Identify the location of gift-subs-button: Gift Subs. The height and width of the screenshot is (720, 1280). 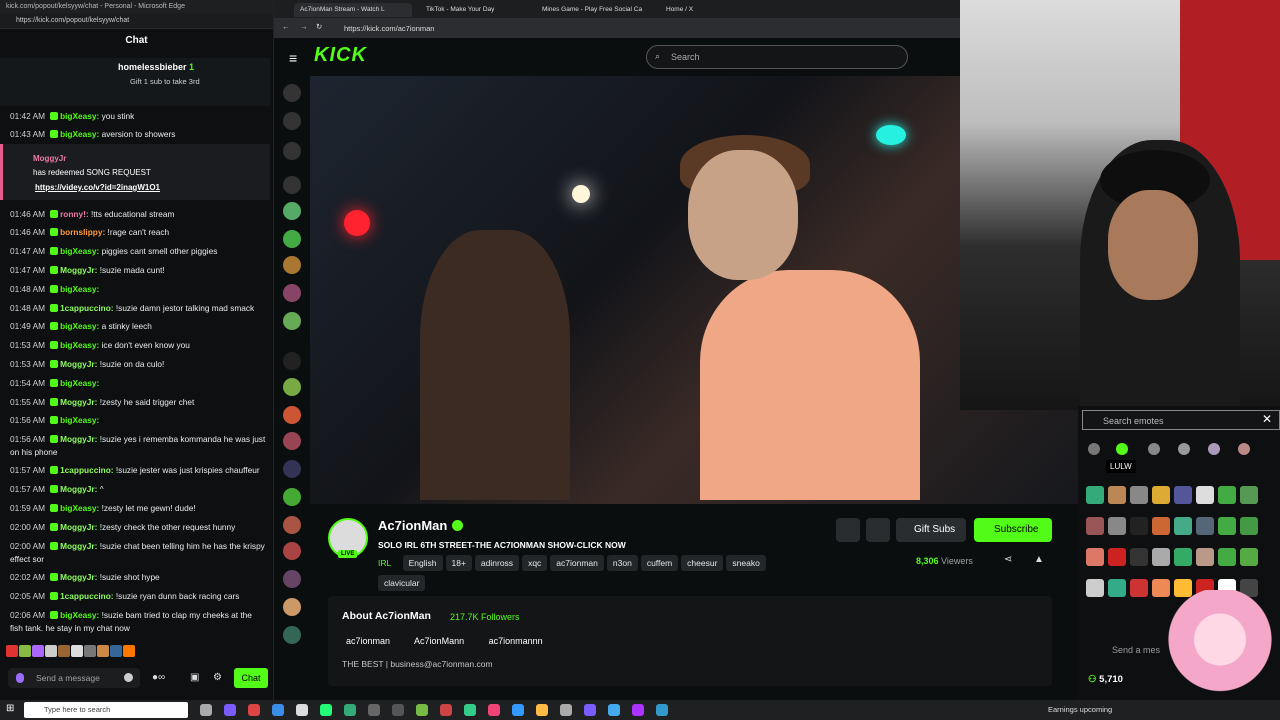
(931, 530).